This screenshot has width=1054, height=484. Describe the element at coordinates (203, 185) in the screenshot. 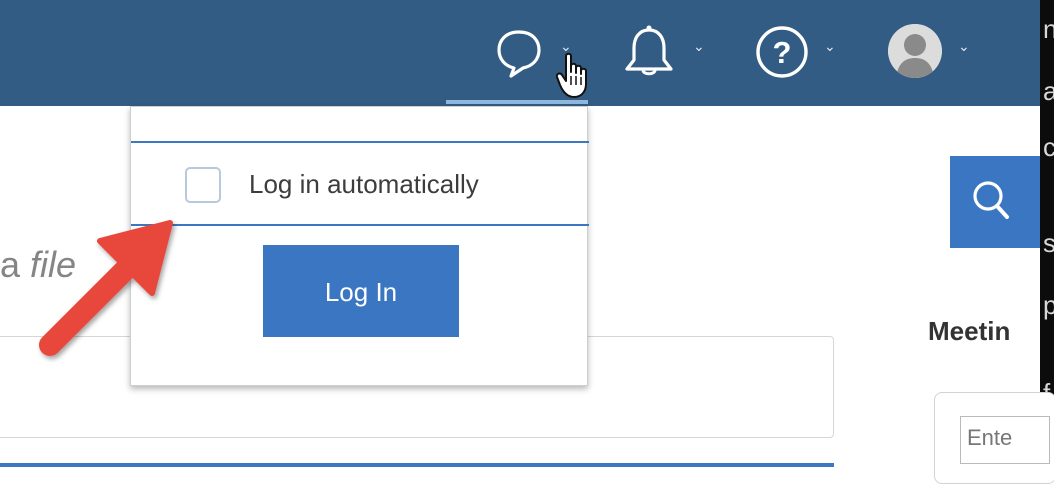

I see `auto-login-checkbox` at that location.